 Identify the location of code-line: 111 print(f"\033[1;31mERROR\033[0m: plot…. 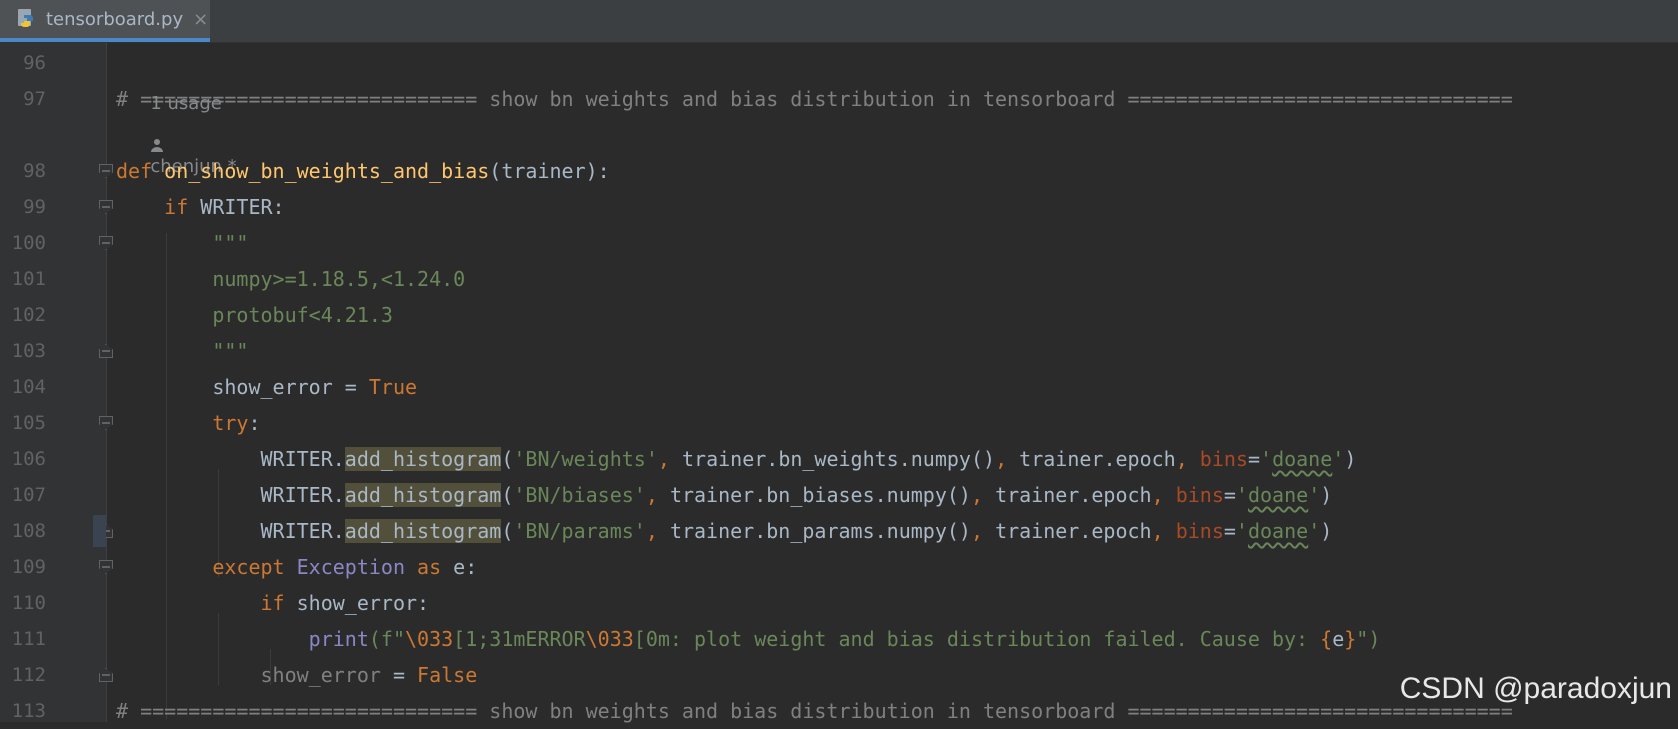
(839, 639).